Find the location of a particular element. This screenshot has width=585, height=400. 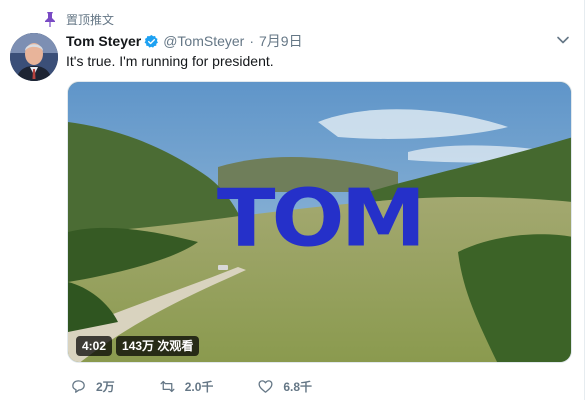

reply-button: 2万 is located at coordinates (92, 386).